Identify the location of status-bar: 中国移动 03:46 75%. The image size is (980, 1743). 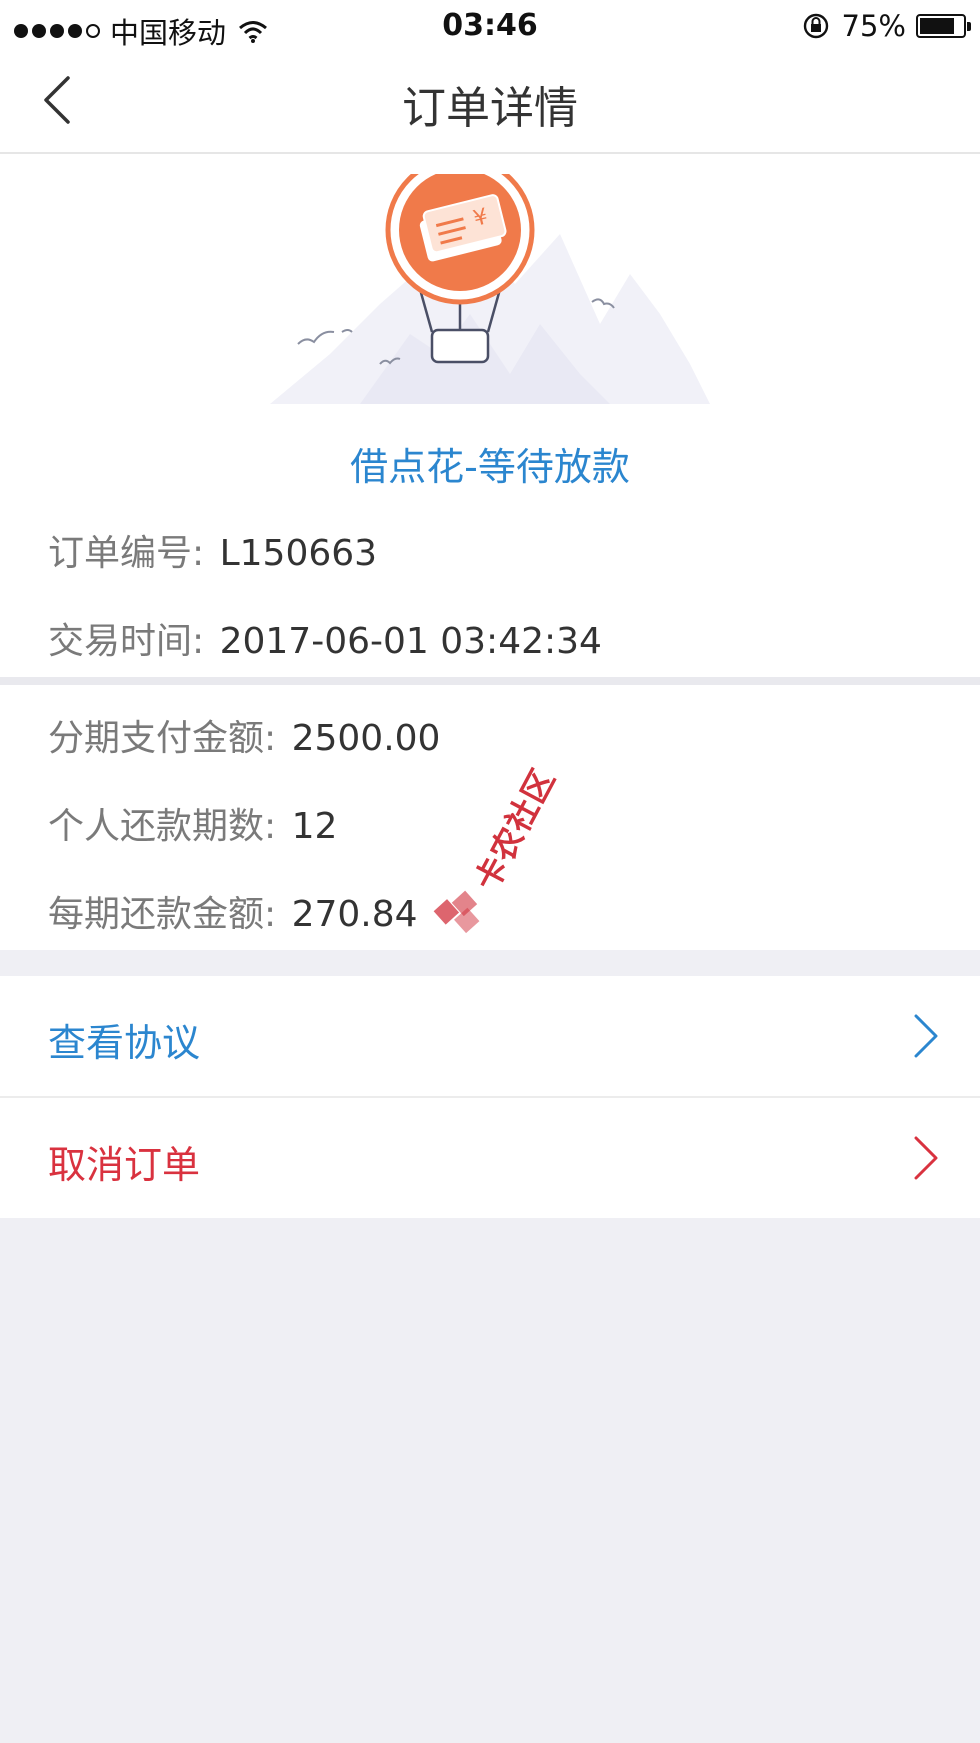
(490, 25).